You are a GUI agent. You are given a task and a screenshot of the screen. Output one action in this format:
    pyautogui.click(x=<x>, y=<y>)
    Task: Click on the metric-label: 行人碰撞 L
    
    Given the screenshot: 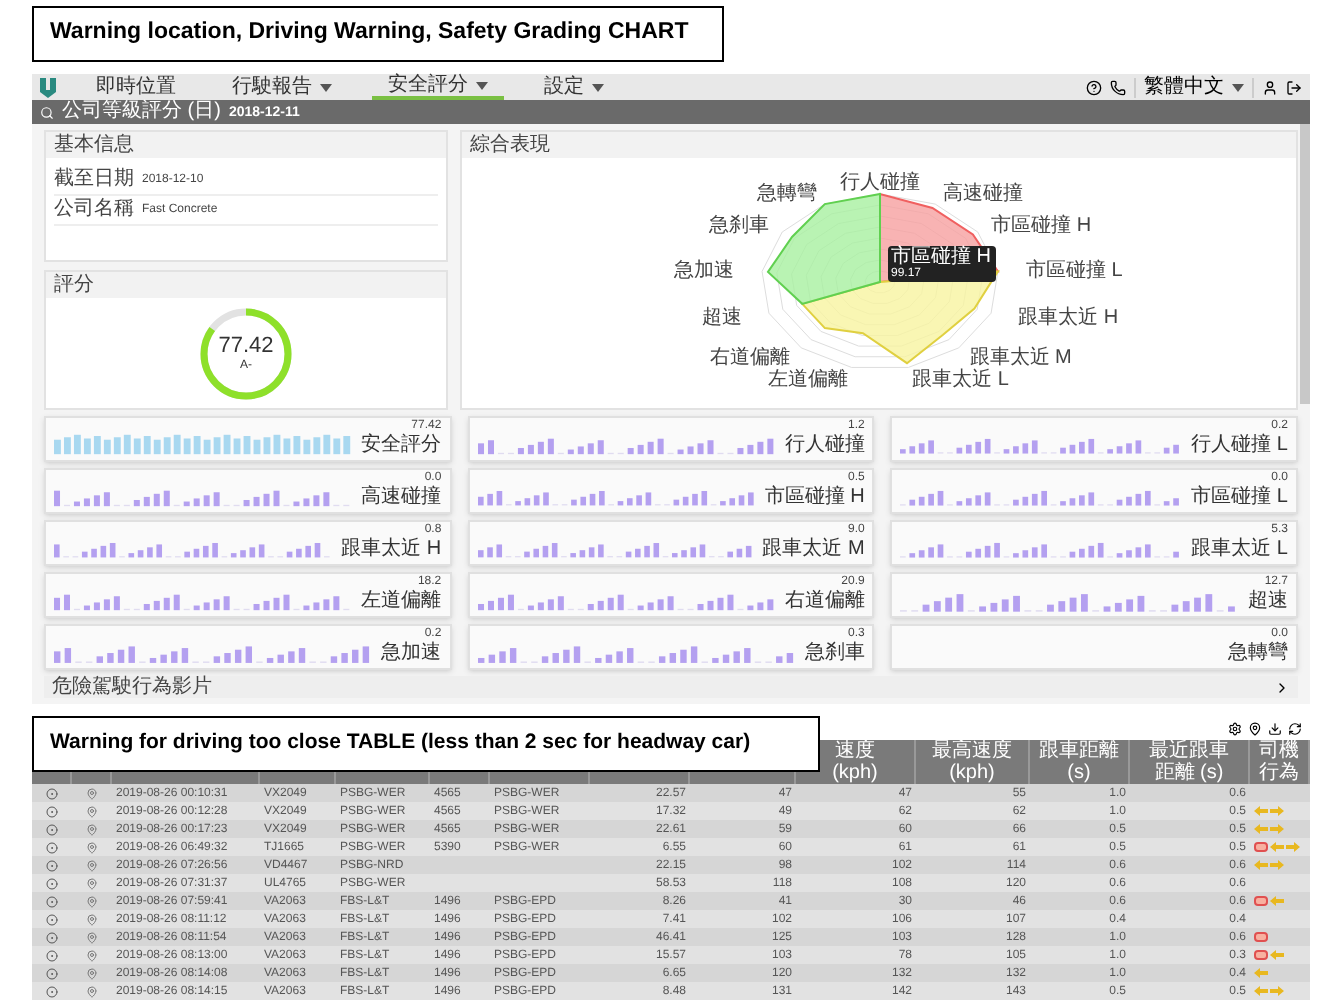 What is the action you would take?
    pyautogui.click(x=1239, y=445)
    